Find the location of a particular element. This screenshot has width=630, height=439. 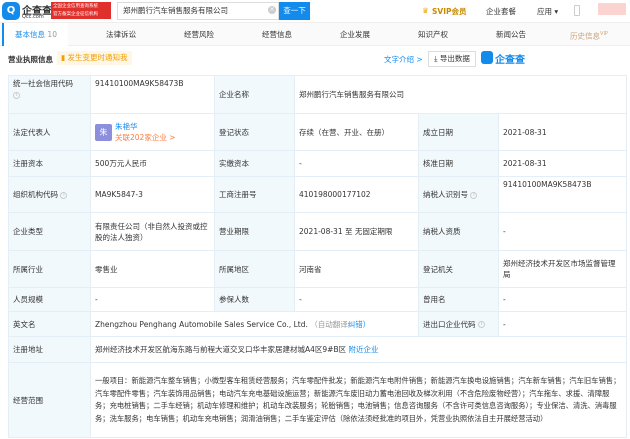

package-link: 企业套餐 is located at coordinates (501, 11).